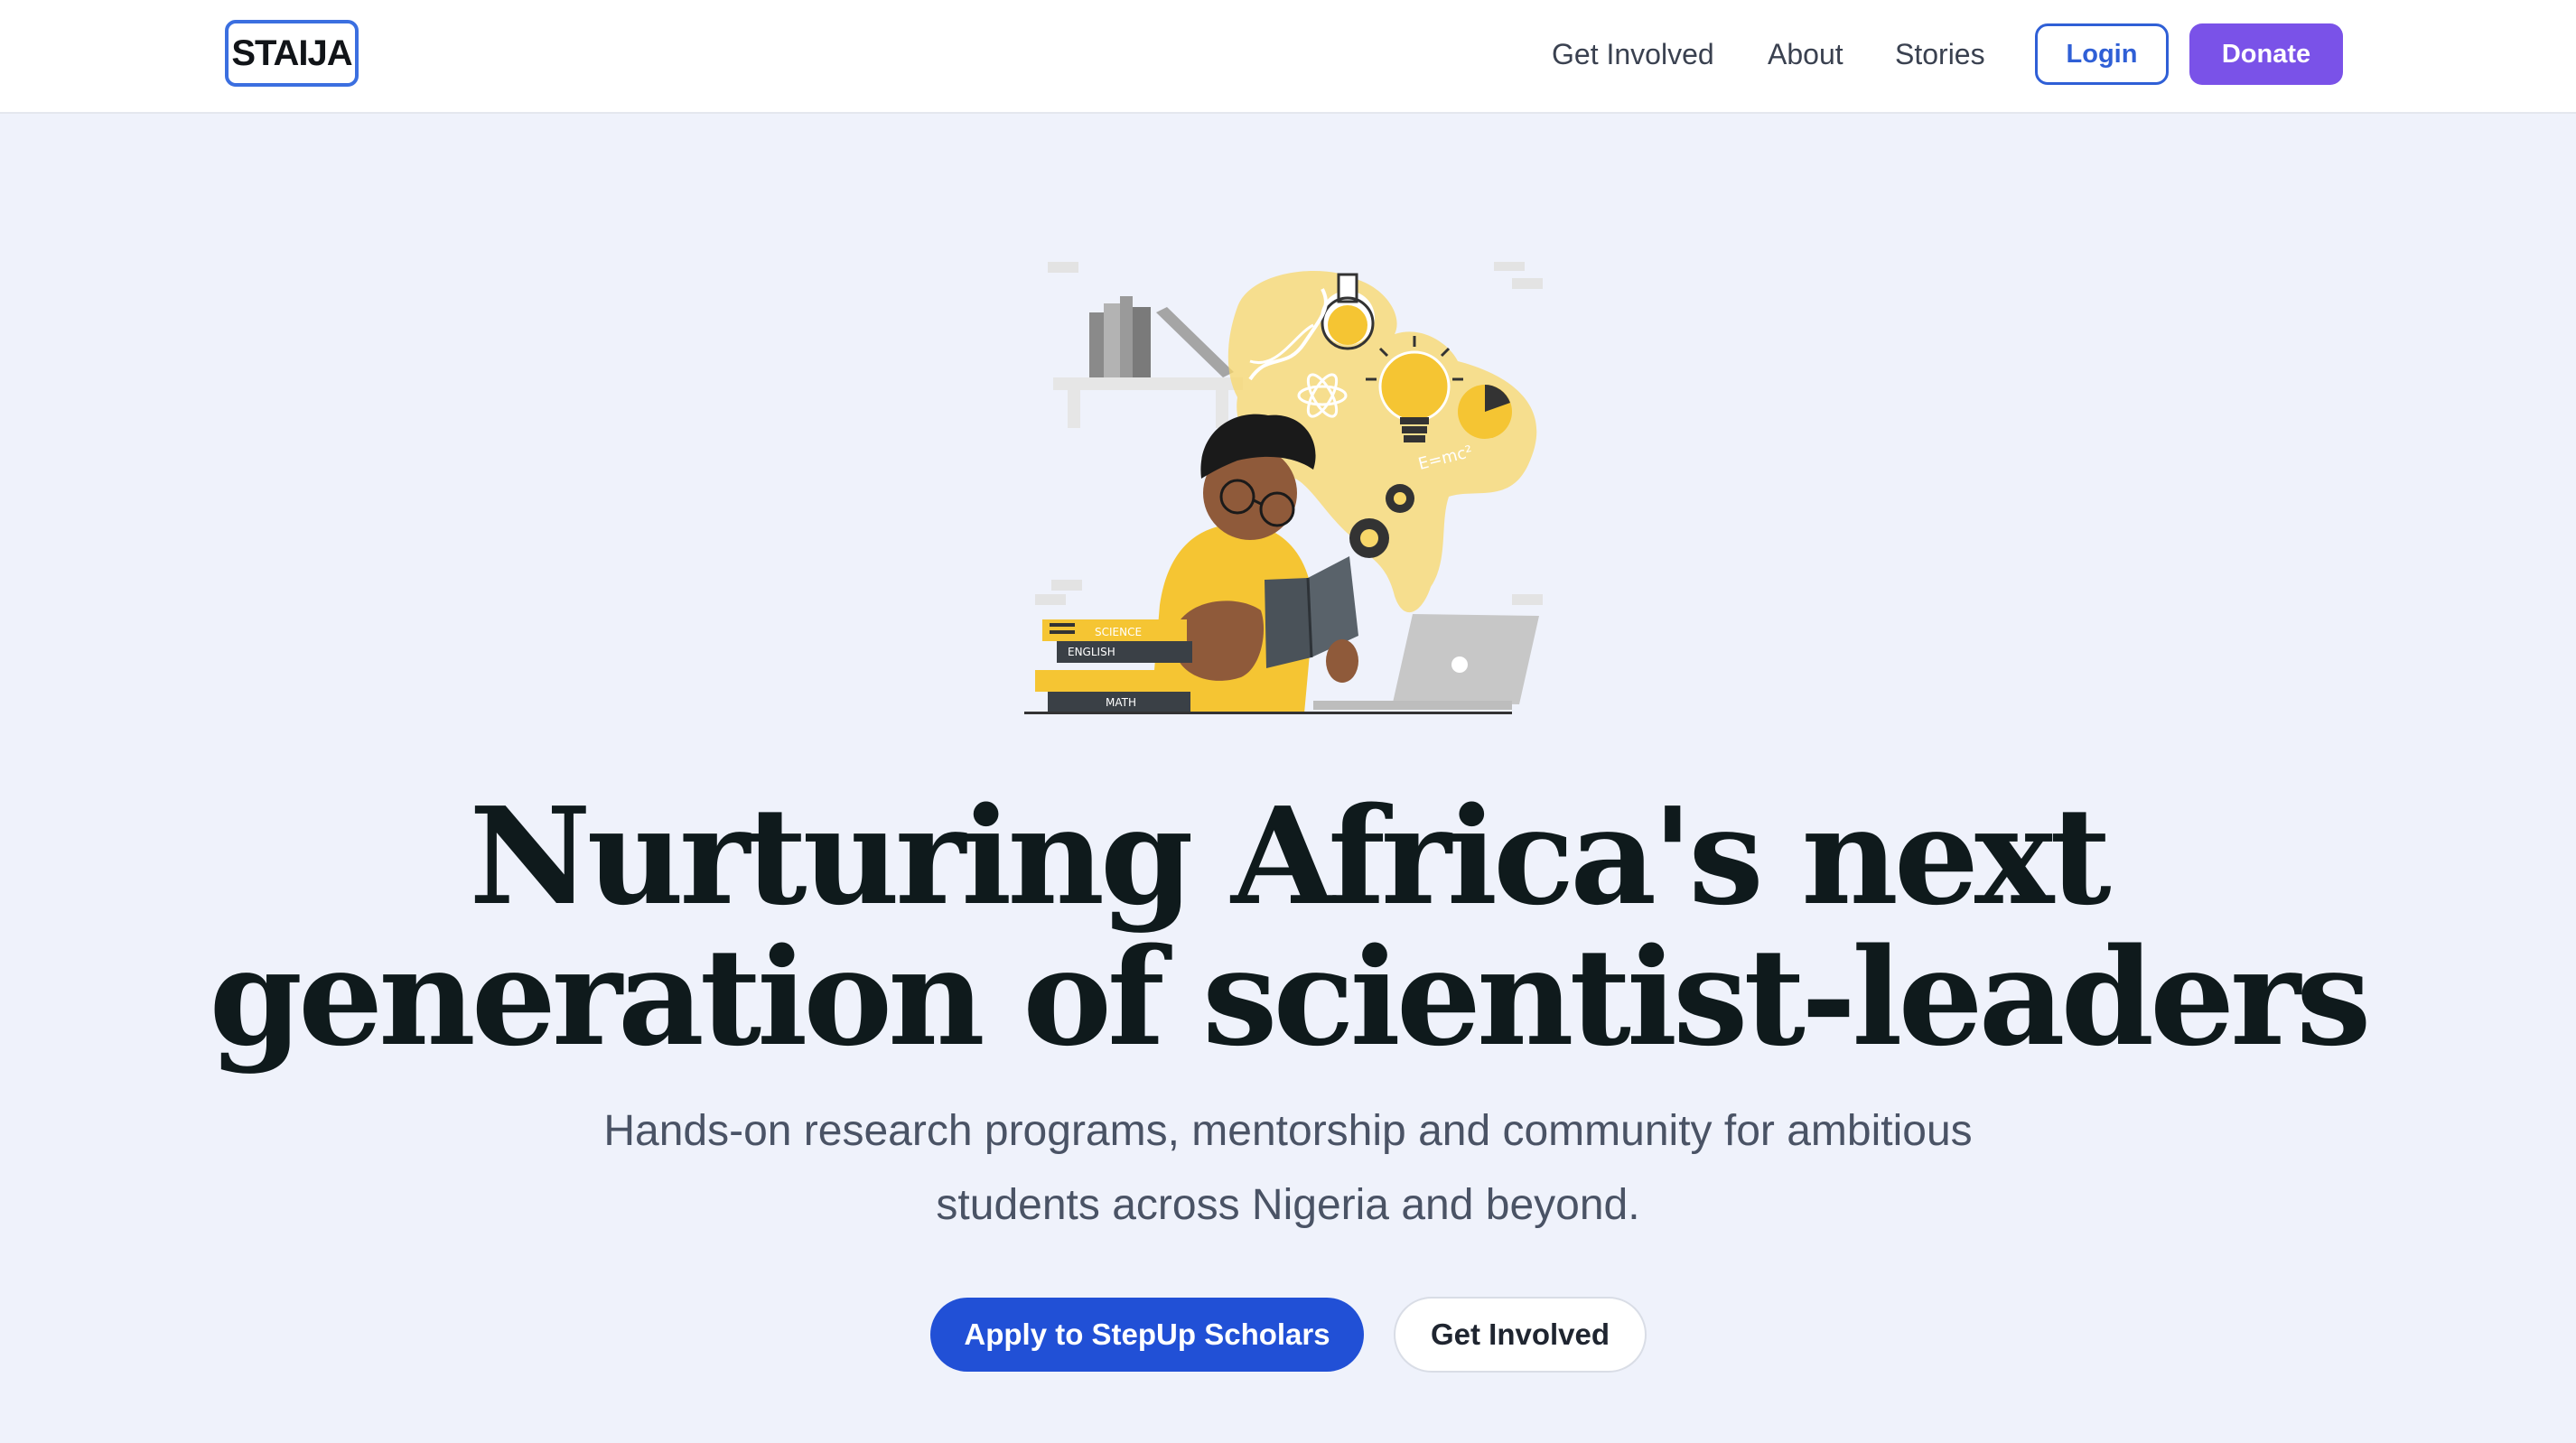 This screenshot has height=1443, width=2576. Describe the element at coordinates (1290, 856) in the screenshot. I see `hero-headline-line-1: Nurturing Africa's next` at that location.